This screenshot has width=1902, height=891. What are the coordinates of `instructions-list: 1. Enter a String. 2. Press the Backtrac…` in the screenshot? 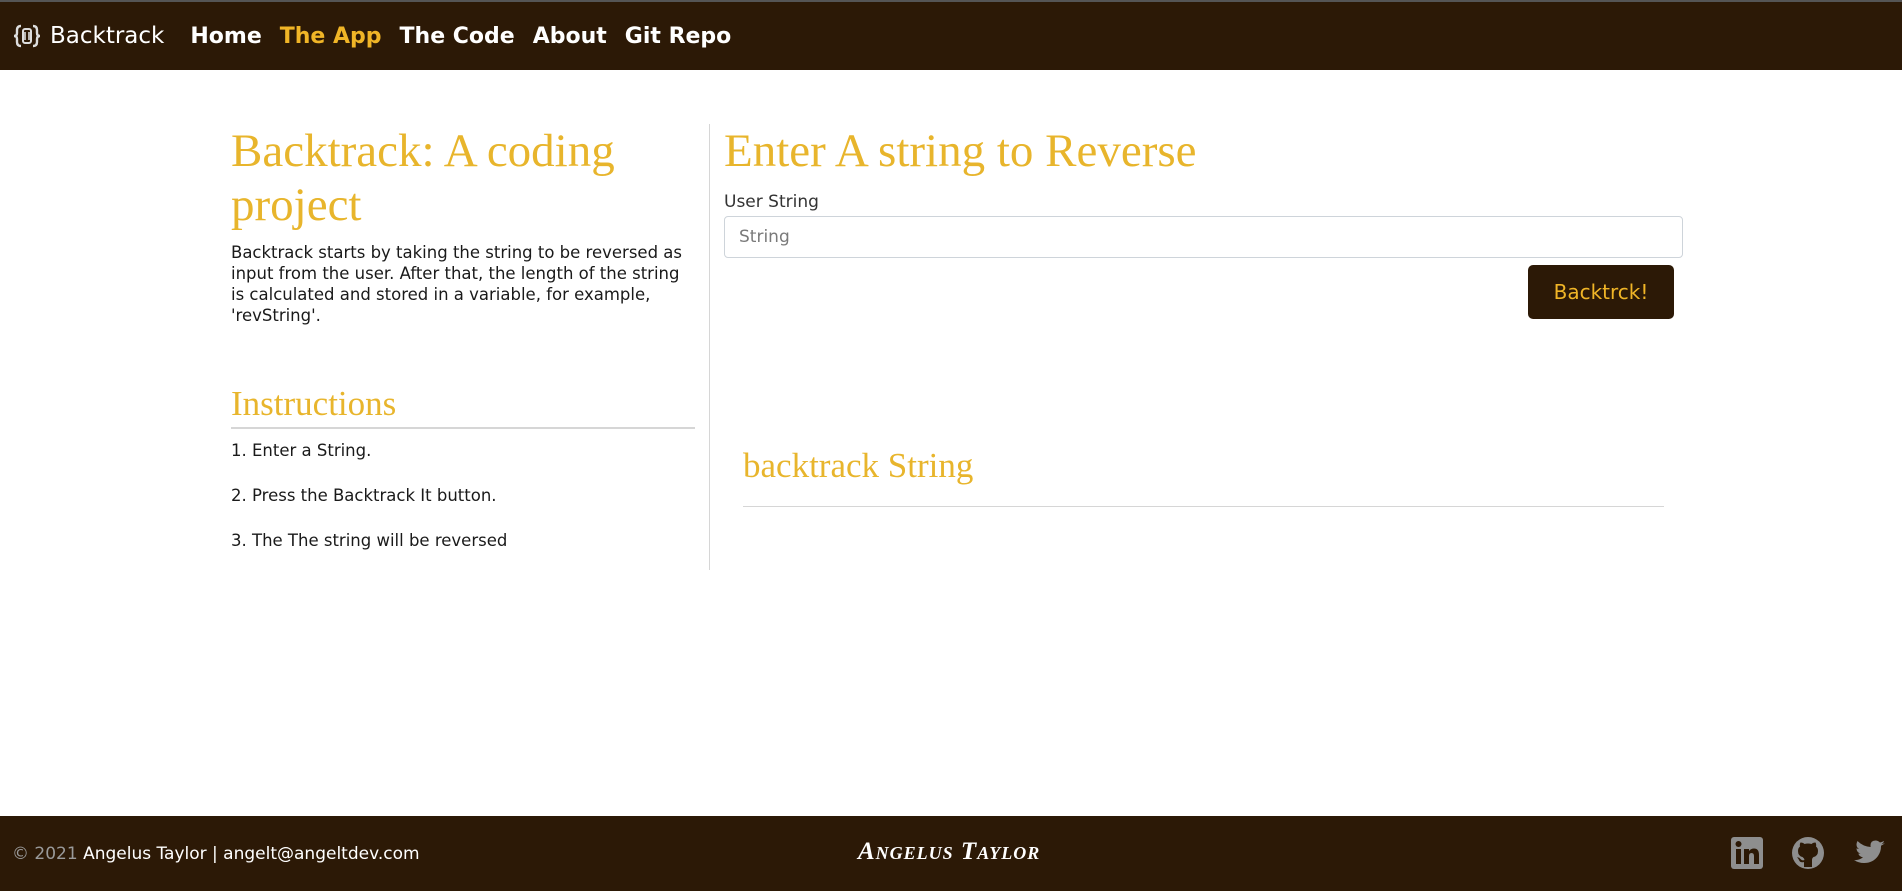 It's located at (463, 506).